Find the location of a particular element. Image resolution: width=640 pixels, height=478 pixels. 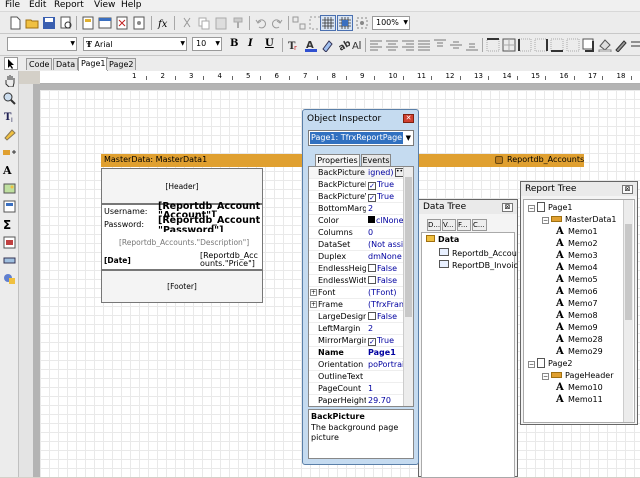

property-row: LeftMargin 2 is located at coordinates (357, 329).